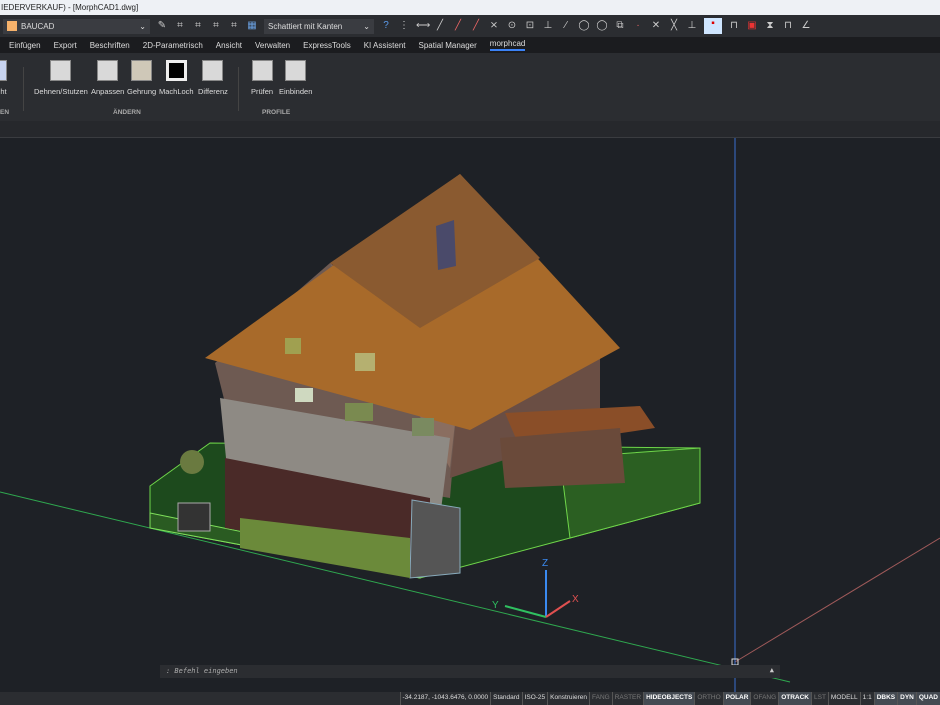 This screenshot has height=705, width=940. What do you see at coordinates (534, 698) in the screenshot?
I see `status-toggle-iso-25: ISO-25` at bounding box center [534, 698].